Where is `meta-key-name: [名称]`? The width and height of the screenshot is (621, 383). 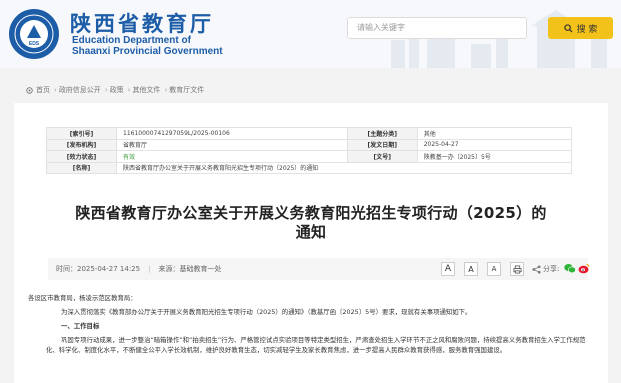 meta-key-name: [名称] is located at coordinates (81, 167).